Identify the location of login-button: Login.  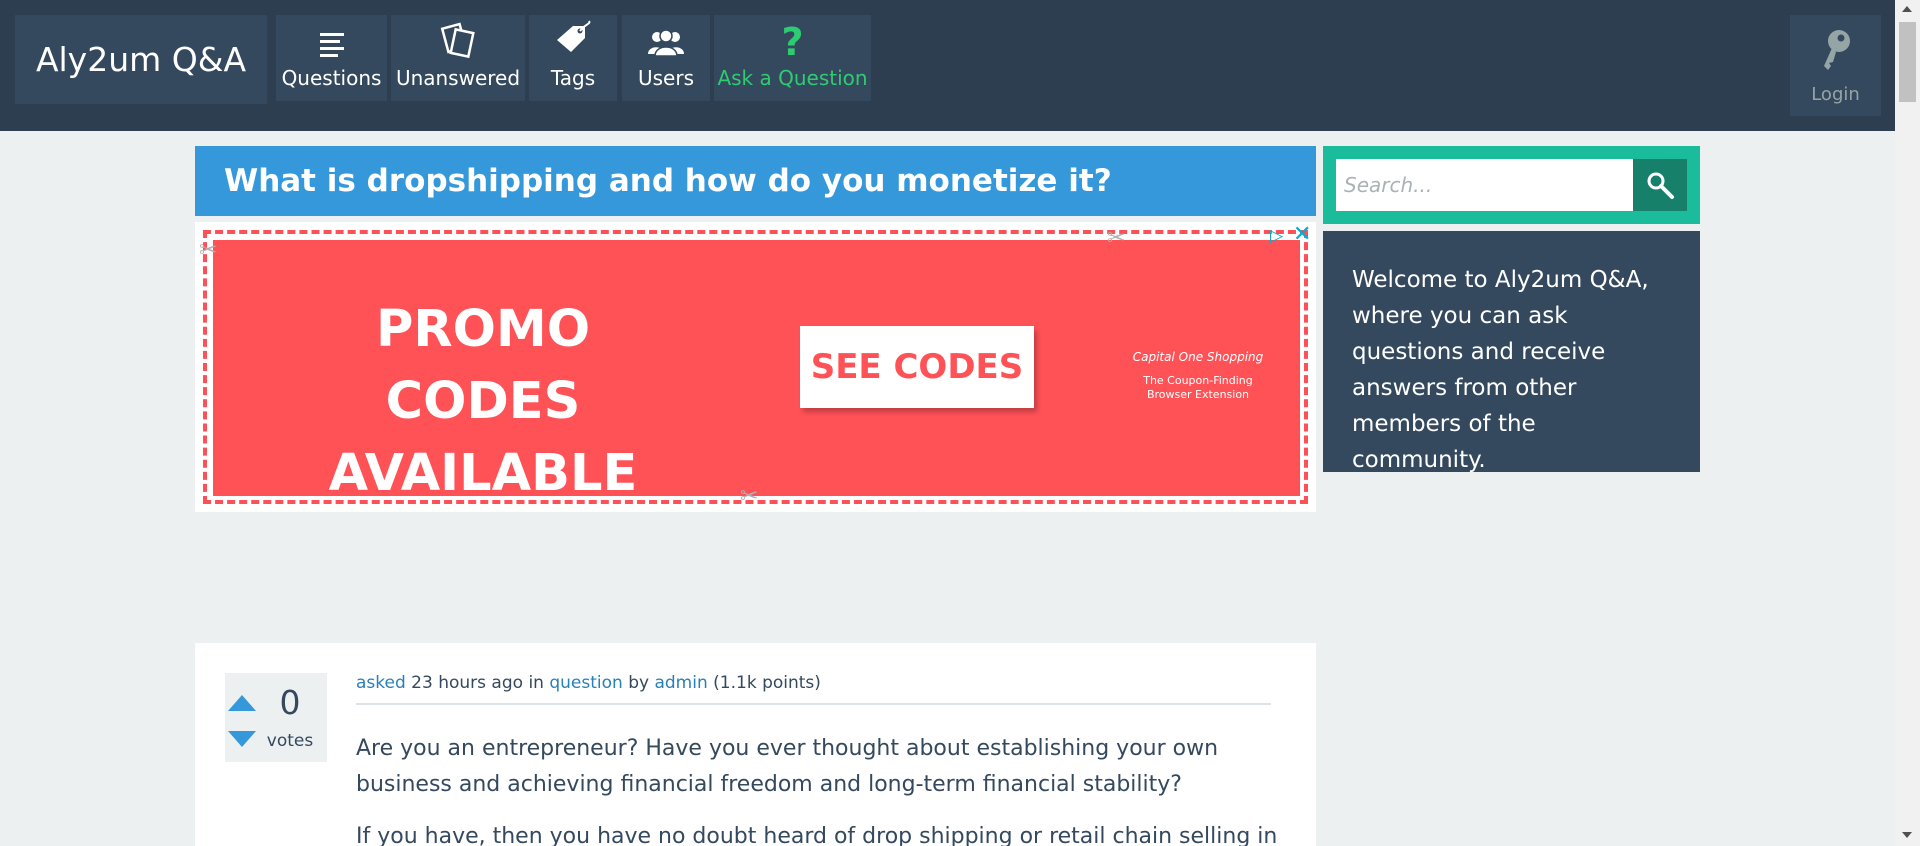
(1835, 65).